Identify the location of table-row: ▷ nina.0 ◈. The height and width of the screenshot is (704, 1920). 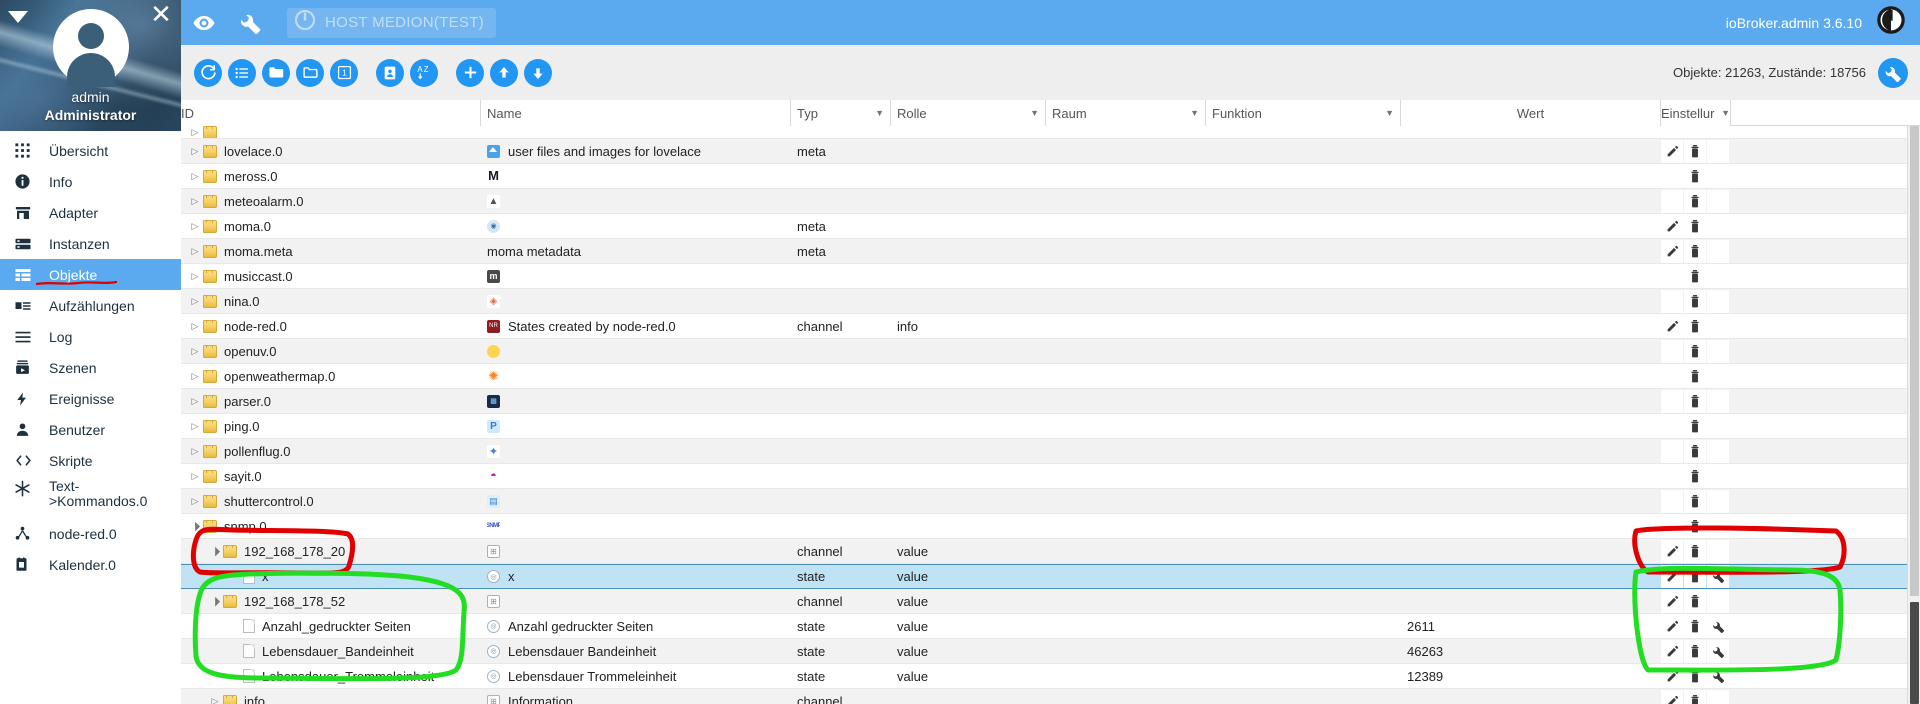
(1050, 301).